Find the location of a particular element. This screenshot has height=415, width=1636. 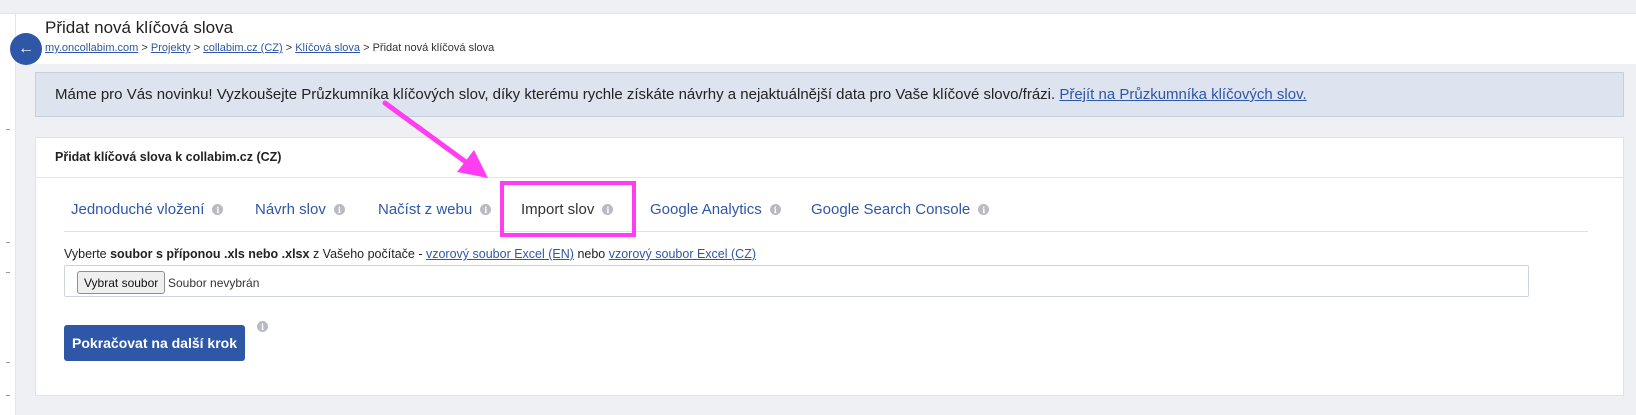

file-label-middle: z Vašeho počítače - is located at coordinates (367, 254).